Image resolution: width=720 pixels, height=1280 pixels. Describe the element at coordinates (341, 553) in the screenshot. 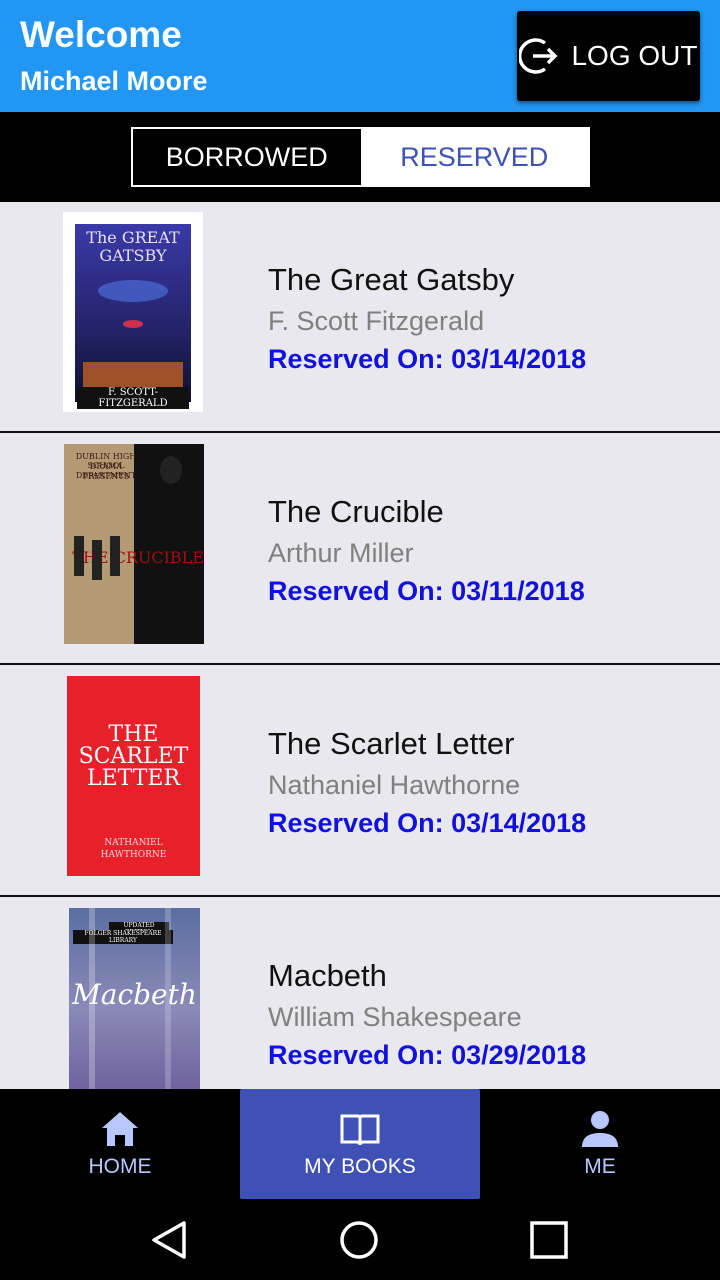

I see `book-author: Arthur Miller` at that location.